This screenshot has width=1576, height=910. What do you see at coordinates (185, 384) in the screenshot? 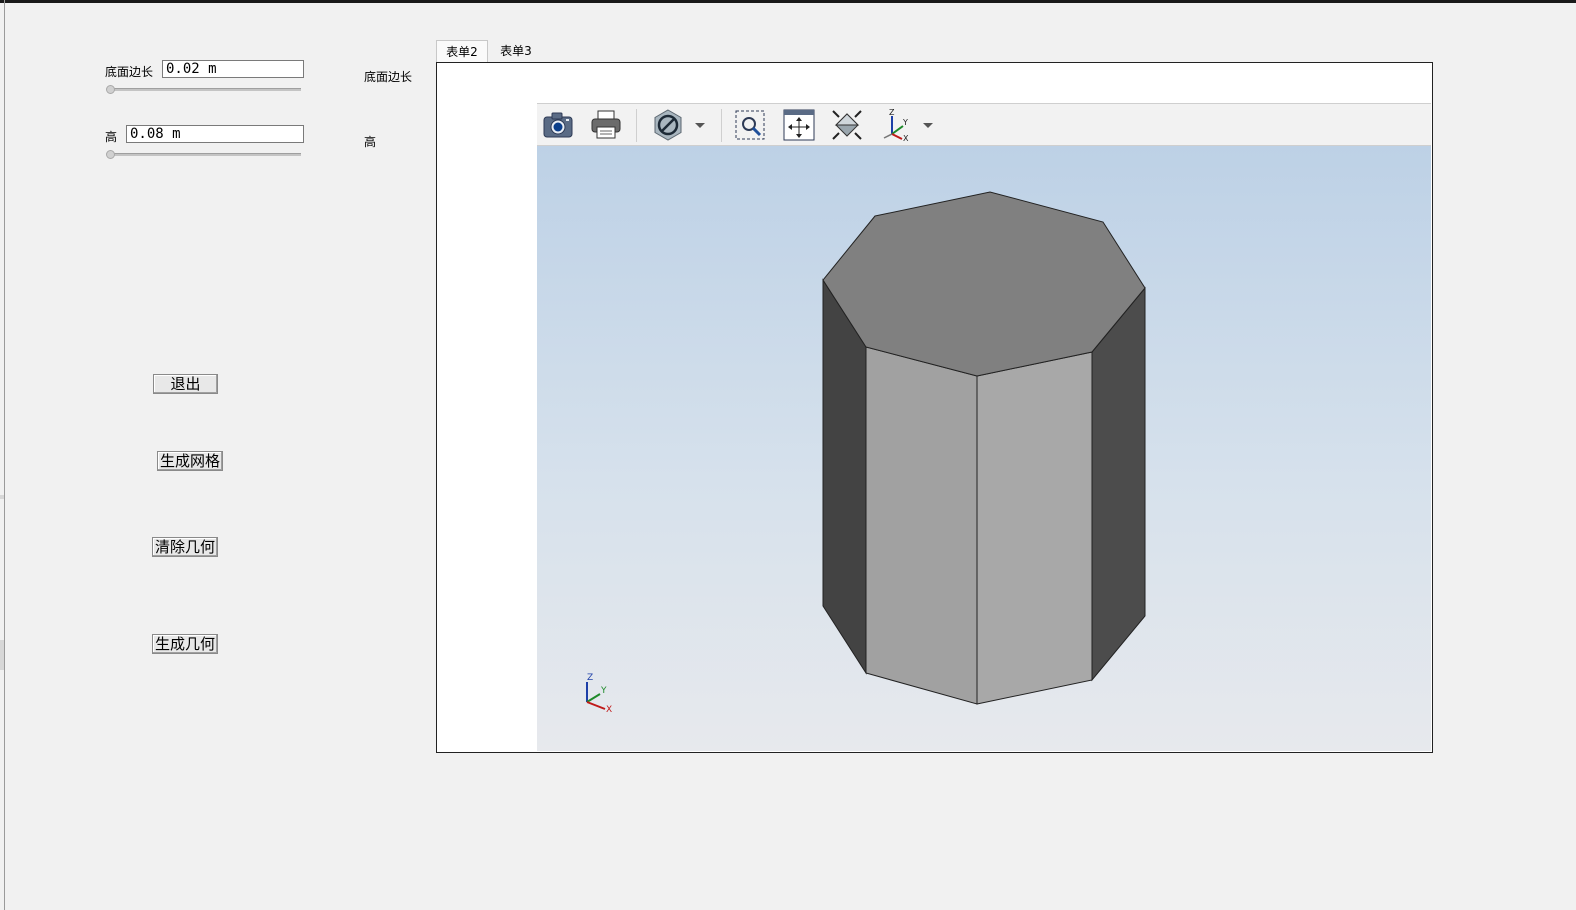
I see `exit-button: 退出` at bounding box center [185, 384].